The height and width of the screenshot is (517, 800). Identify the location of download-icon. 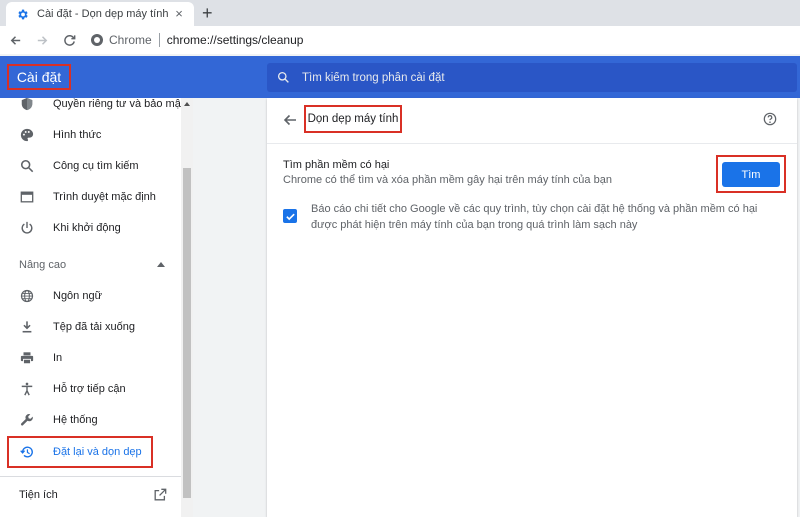
(27, 327).